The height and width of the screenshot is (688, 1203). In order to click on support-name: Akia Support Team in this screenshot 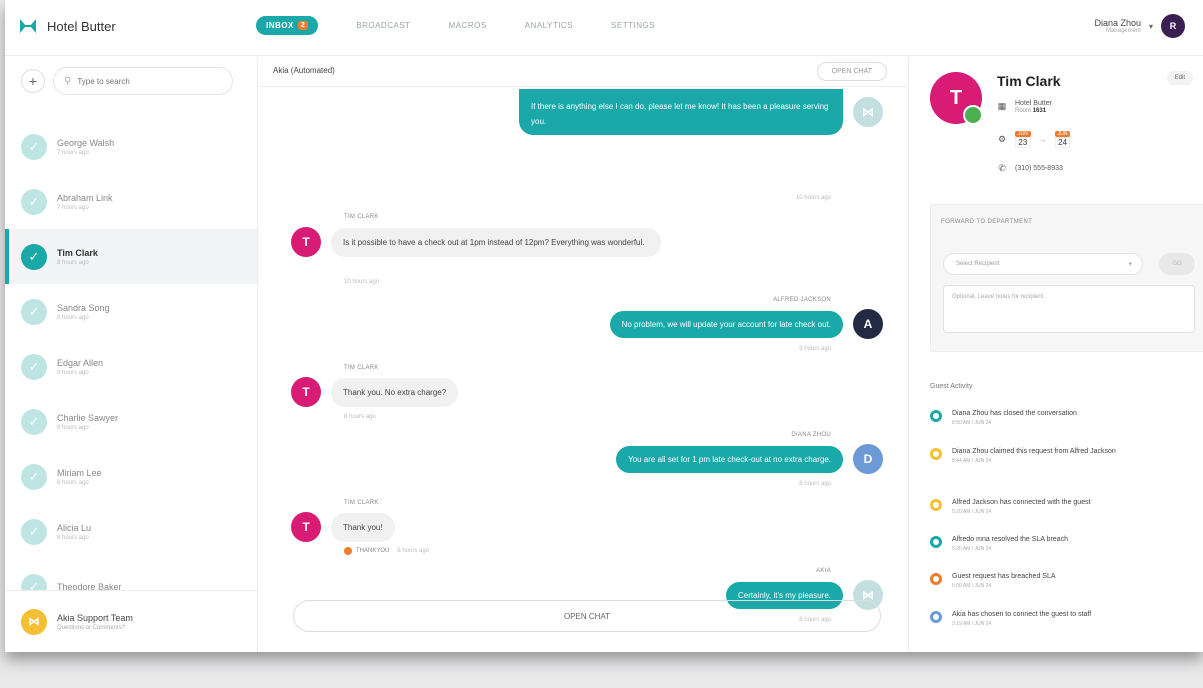, I will do `click(95, 617)`.